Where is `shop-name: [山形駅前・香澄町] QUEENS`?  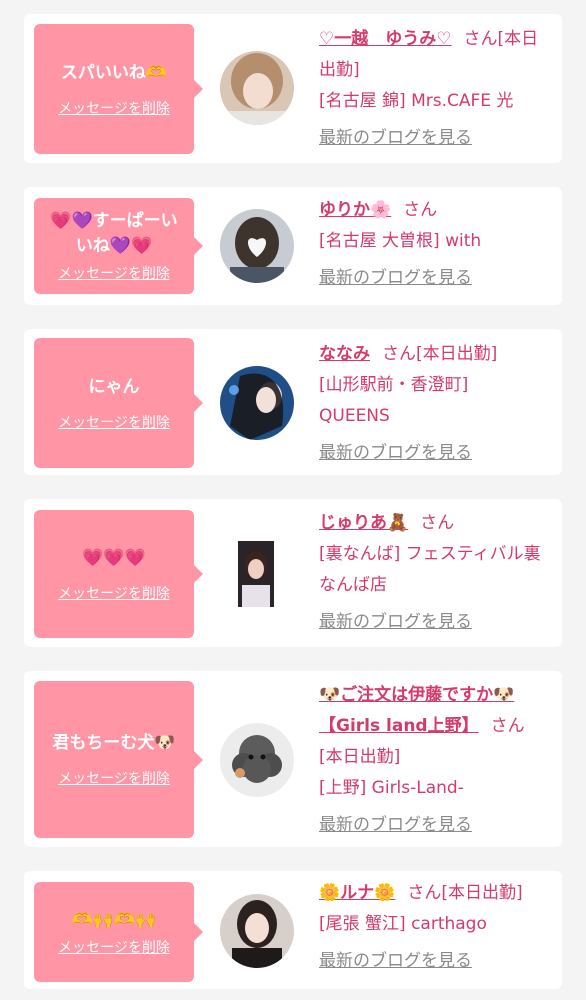 shop-name: [山形駅前・香澄町] QUEENS is located at coordinates (394, 400).